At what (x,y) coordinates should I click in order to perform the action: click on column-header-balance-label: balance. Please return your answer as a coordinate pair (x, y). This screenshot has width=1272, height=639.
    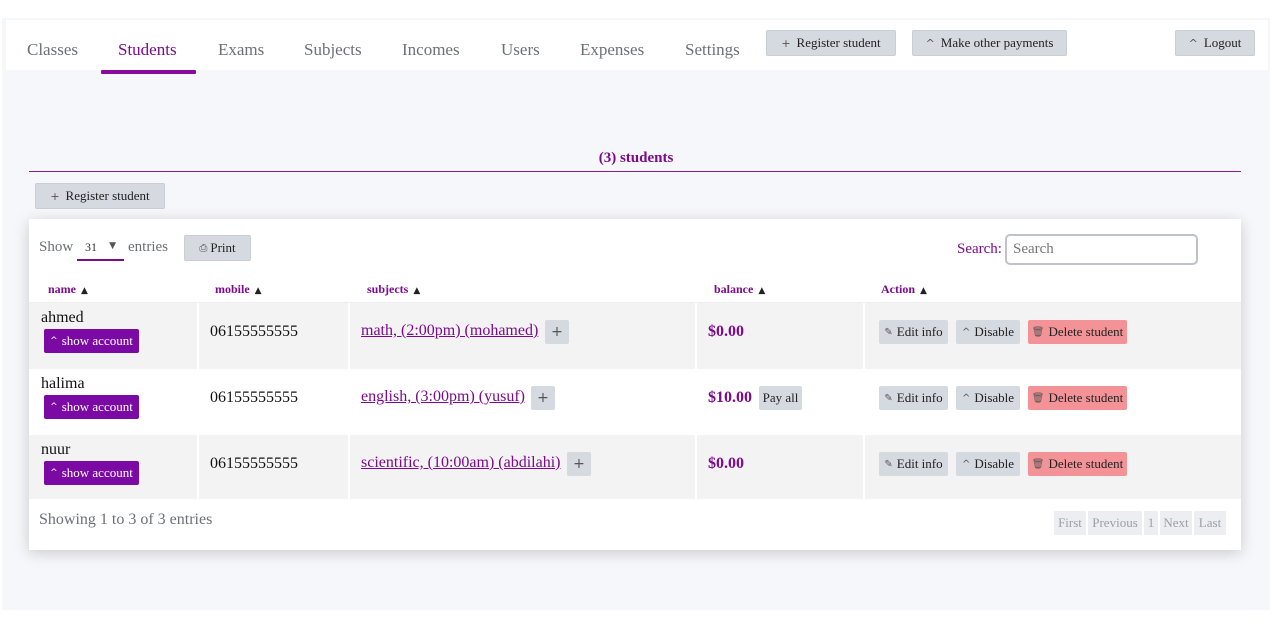
    Looking at the image, I should click on (734, 289).